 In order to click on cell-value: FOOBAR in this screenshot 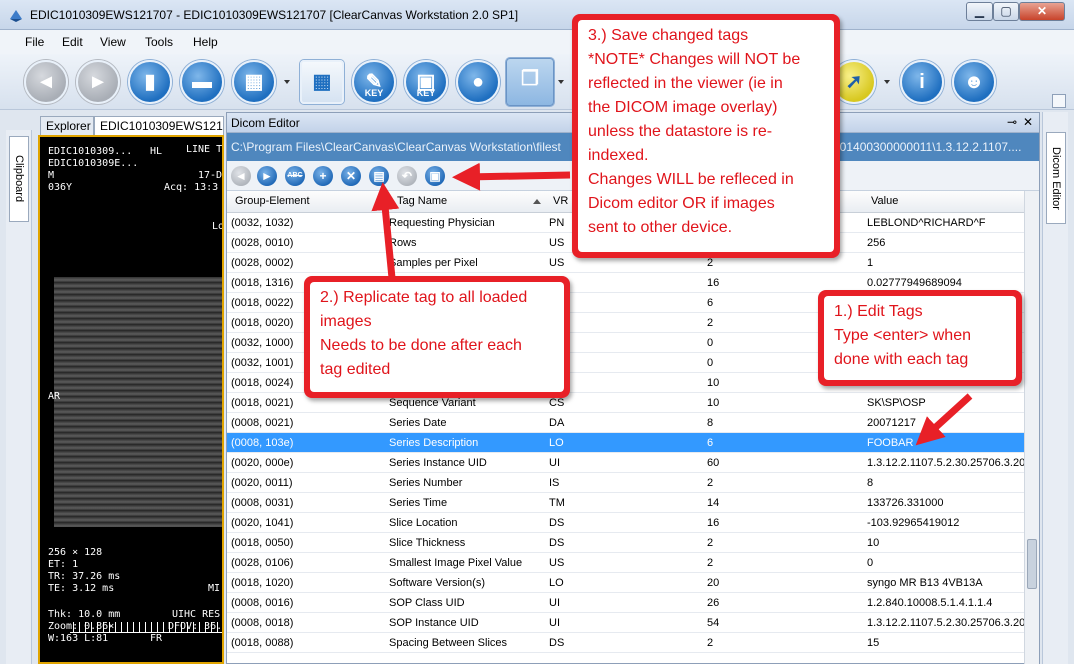, I will do `click(945, 443)`.